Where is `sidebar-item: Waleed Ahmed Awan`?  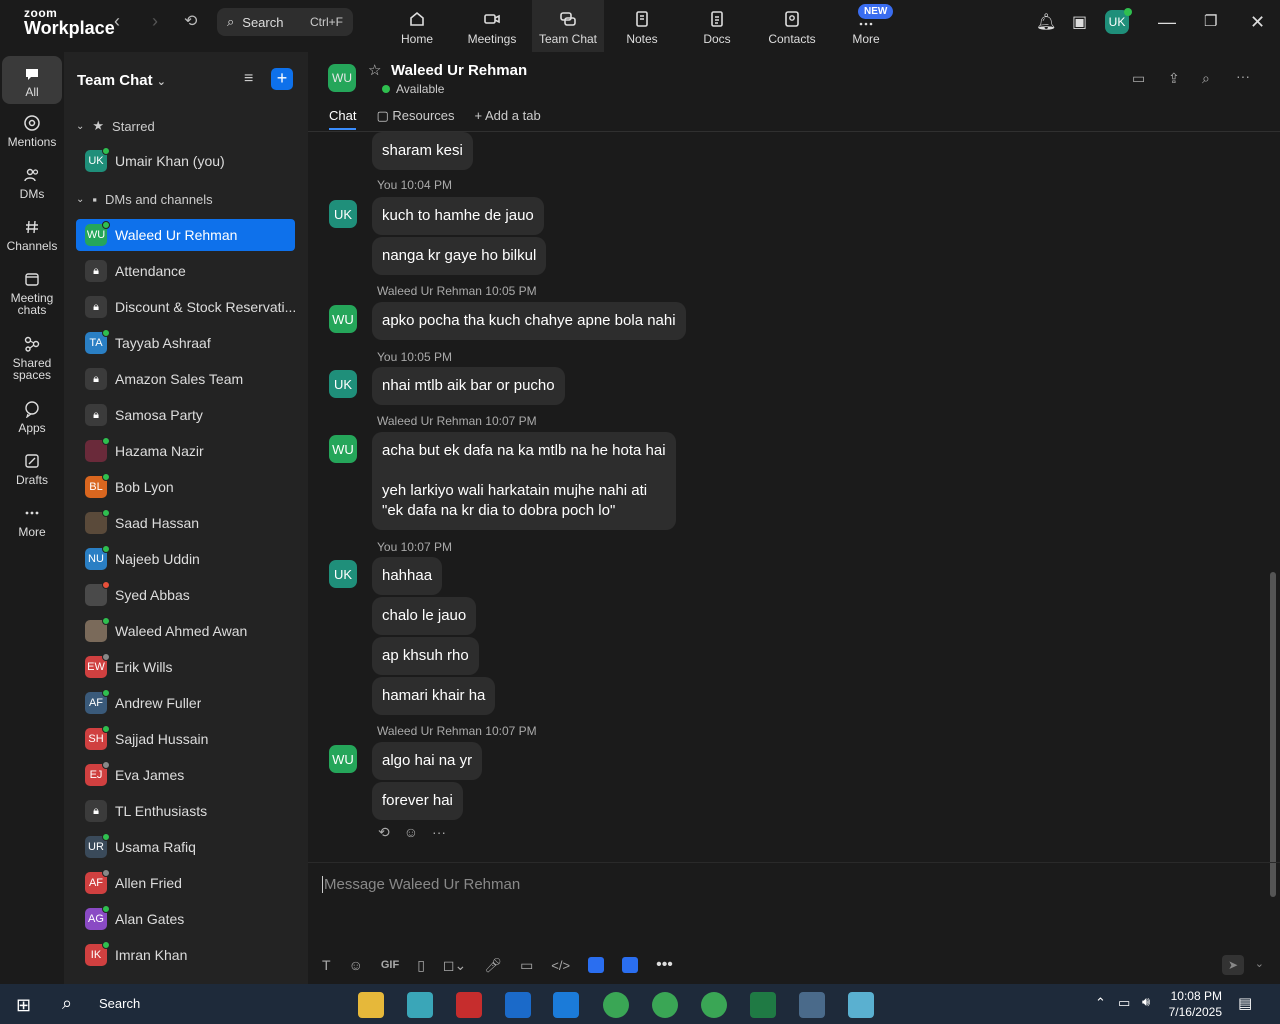
sidebar-item: Waleed Ahmed Awan is located at coordinates (185, 631).